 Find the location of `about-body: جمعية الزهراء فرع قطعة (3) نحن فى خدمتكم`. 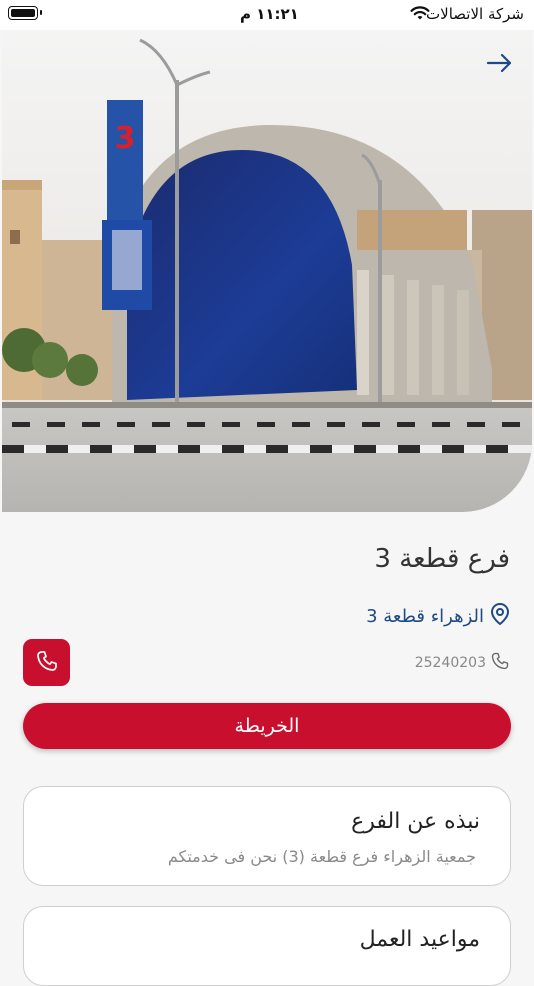

about-body: جمعية الزهراء فرع قطعة (3) نحن فى خدمتكم is located at coordinates (321, 856).